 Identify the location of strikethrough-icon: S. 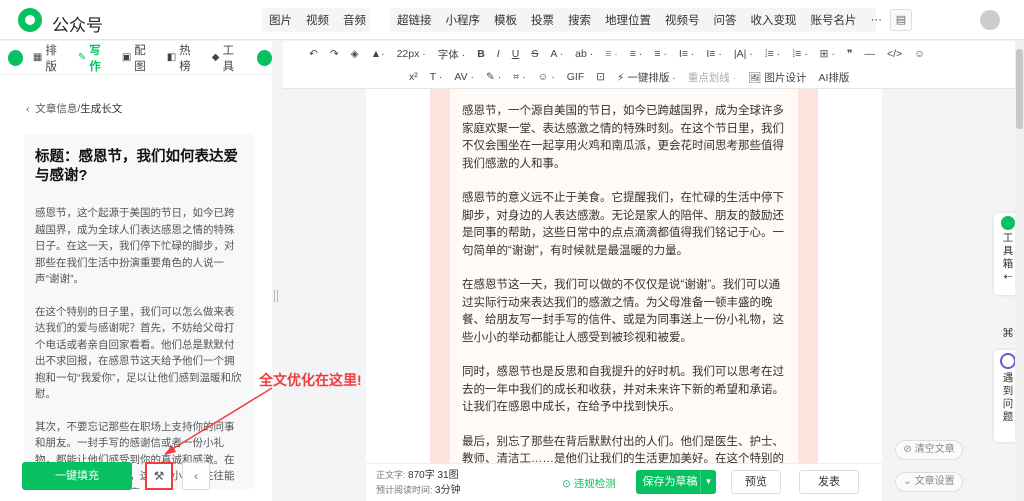
(534, 54).